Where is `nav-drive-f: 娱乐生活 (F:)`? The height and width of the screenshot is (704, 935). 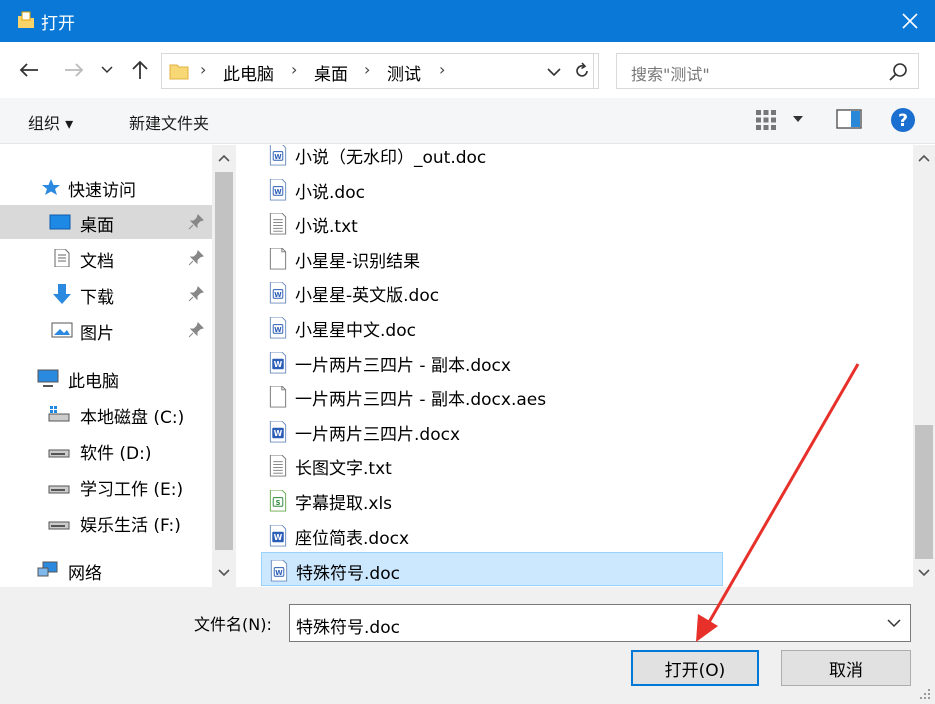 nav-drive-f: 娱乐生活 (F:) is located at coordinates (106, 522).